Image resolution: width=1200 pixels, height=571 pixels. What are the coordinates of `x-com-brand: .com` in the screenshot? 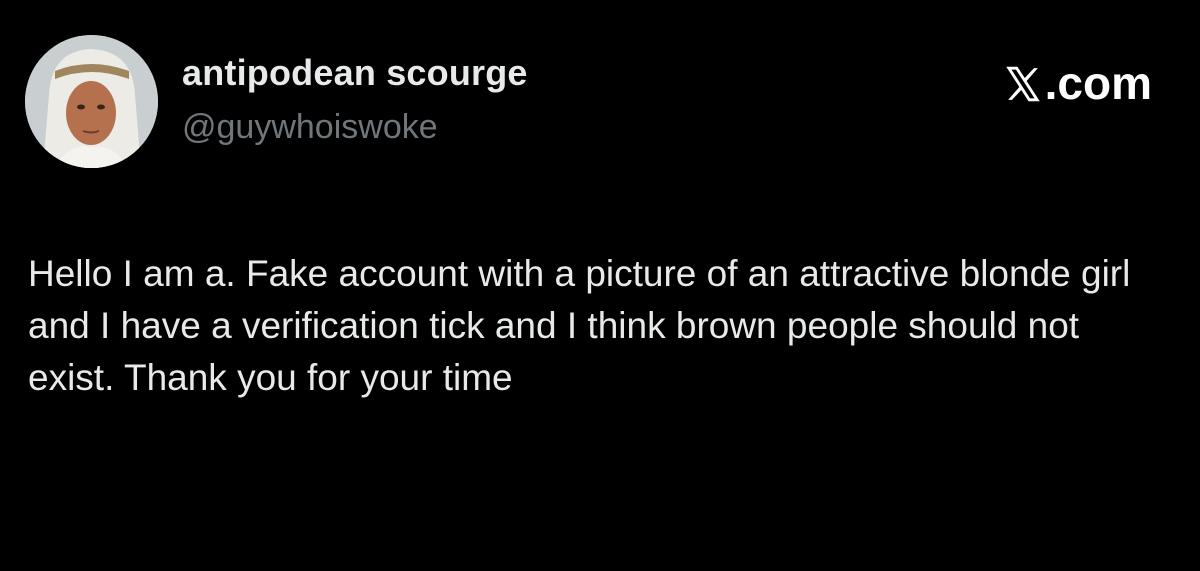 It's located at (1077, 83).